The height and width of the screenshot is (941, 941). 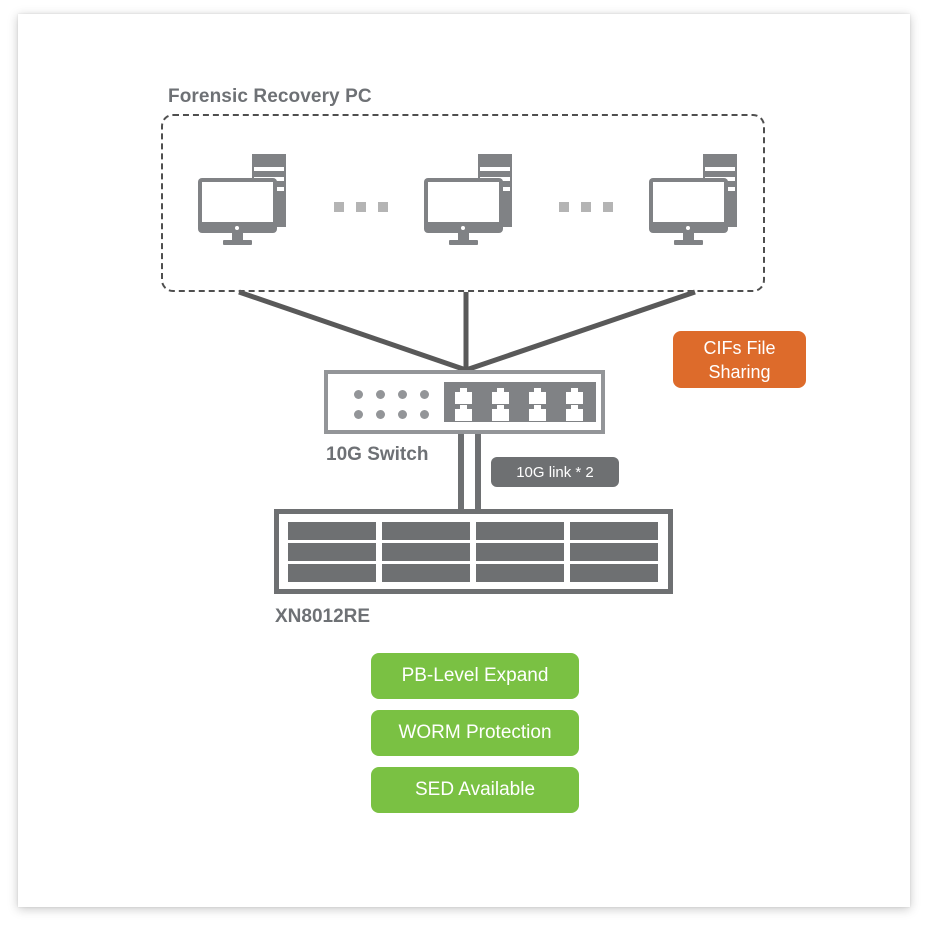 I want to click on protocol-badge-line1: CIFs File, so click(x=739, y=347).